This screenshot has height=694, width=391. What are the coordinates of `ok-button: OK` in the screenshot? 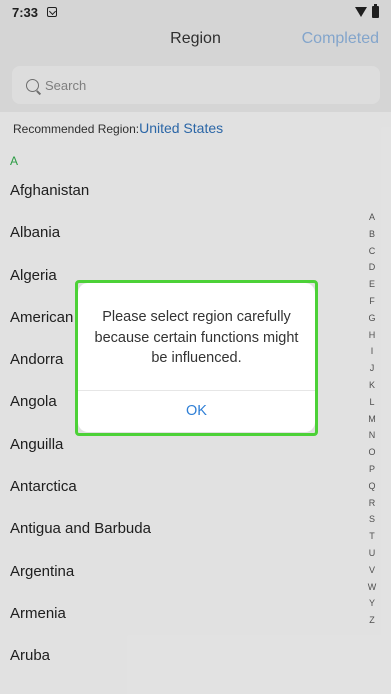 It's located at (196, 411).